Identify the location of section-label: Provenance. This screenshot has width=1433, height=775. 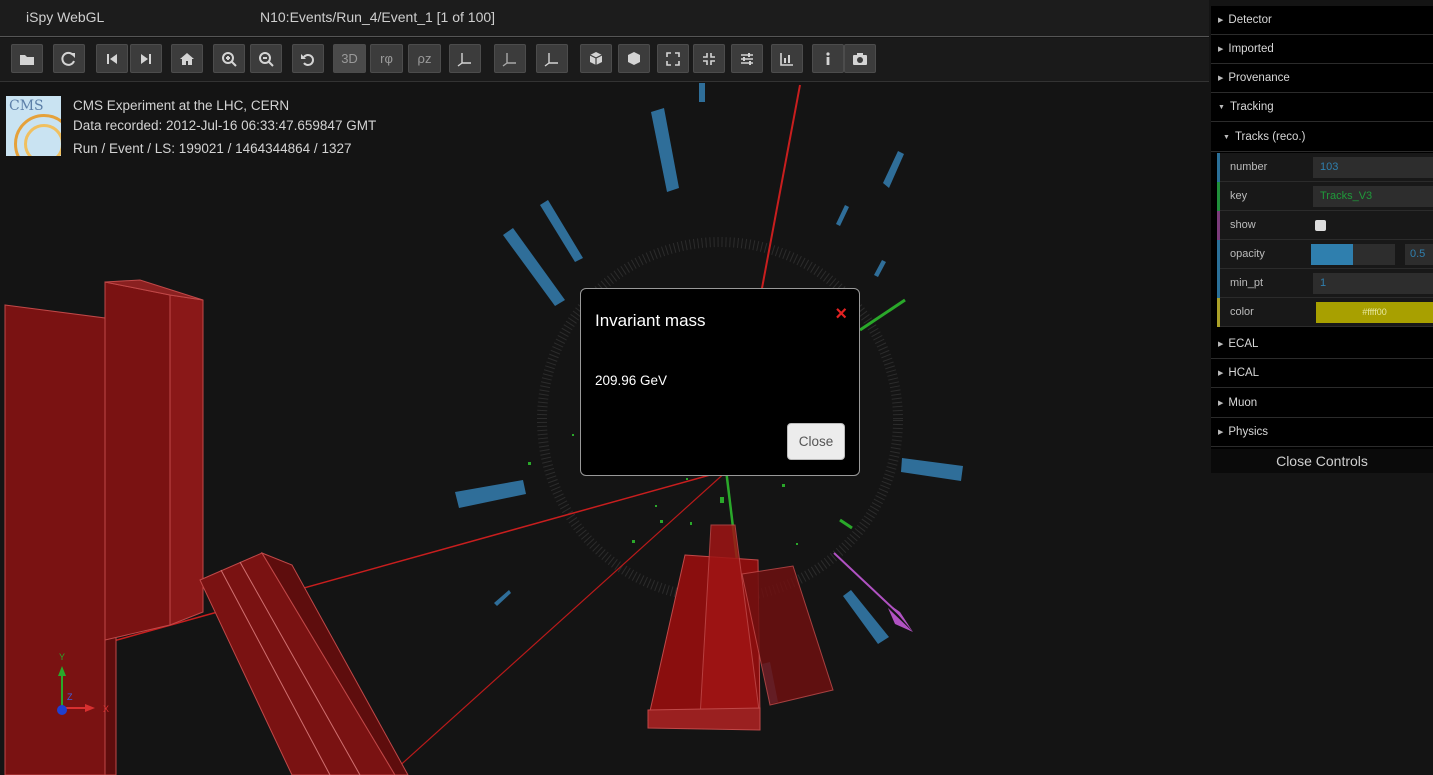
(1259, 78).